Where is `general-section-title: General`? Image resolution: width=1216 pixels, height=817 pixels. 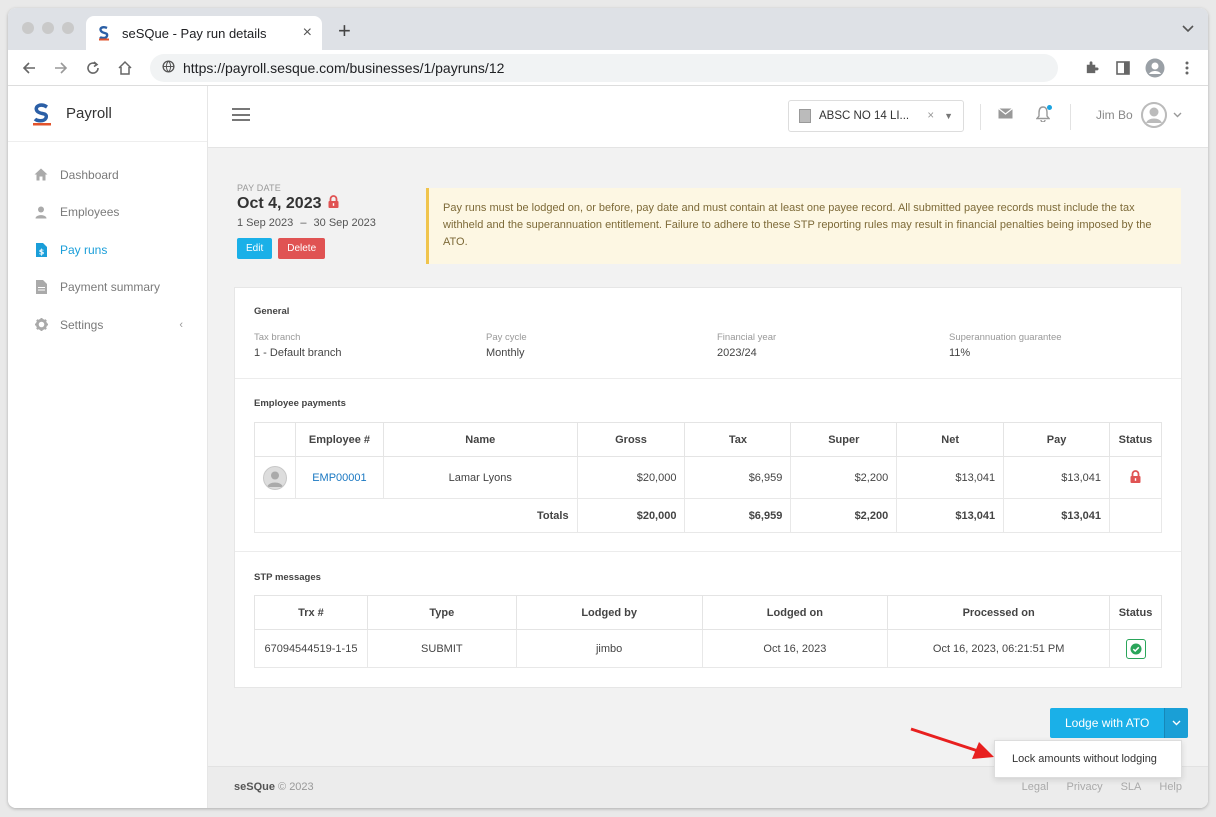 general-section-title: General is located at coordinates (272, 311).